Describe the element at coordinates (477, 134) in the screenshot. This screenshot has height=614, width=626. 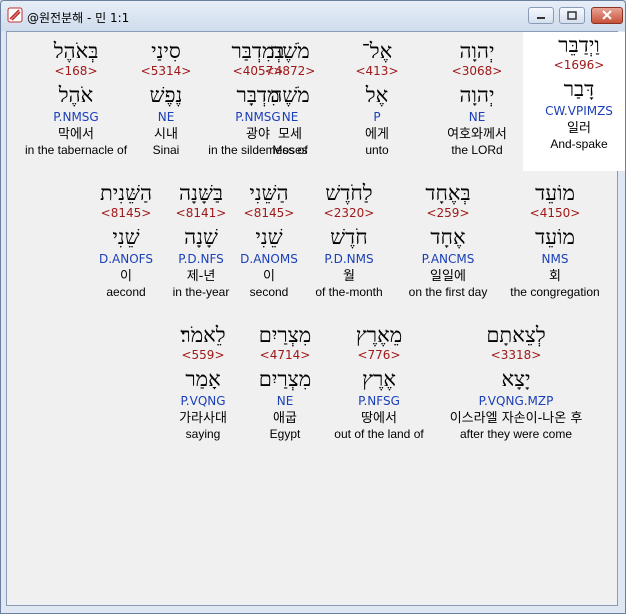
I see `korean-gloss: 여호와께서` at that location.